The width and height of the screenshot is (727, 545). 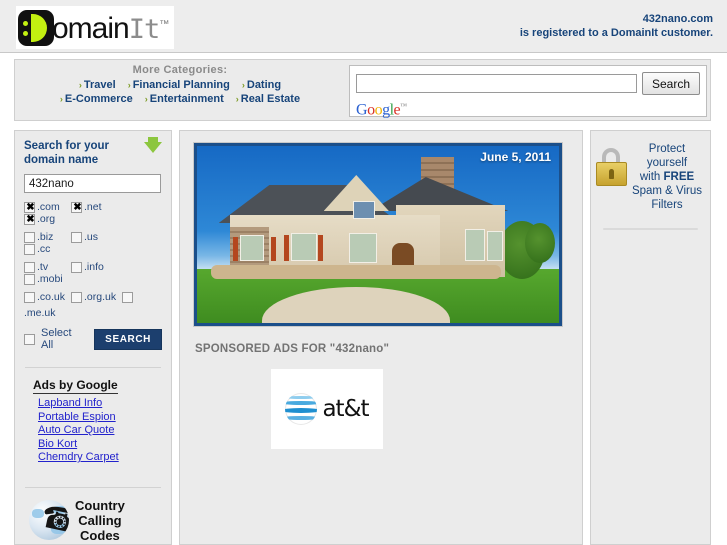 What do you see at coordinates (29, 249) in the screenshot?
I see `checkbox-cc` at bounding box center [29, 249].